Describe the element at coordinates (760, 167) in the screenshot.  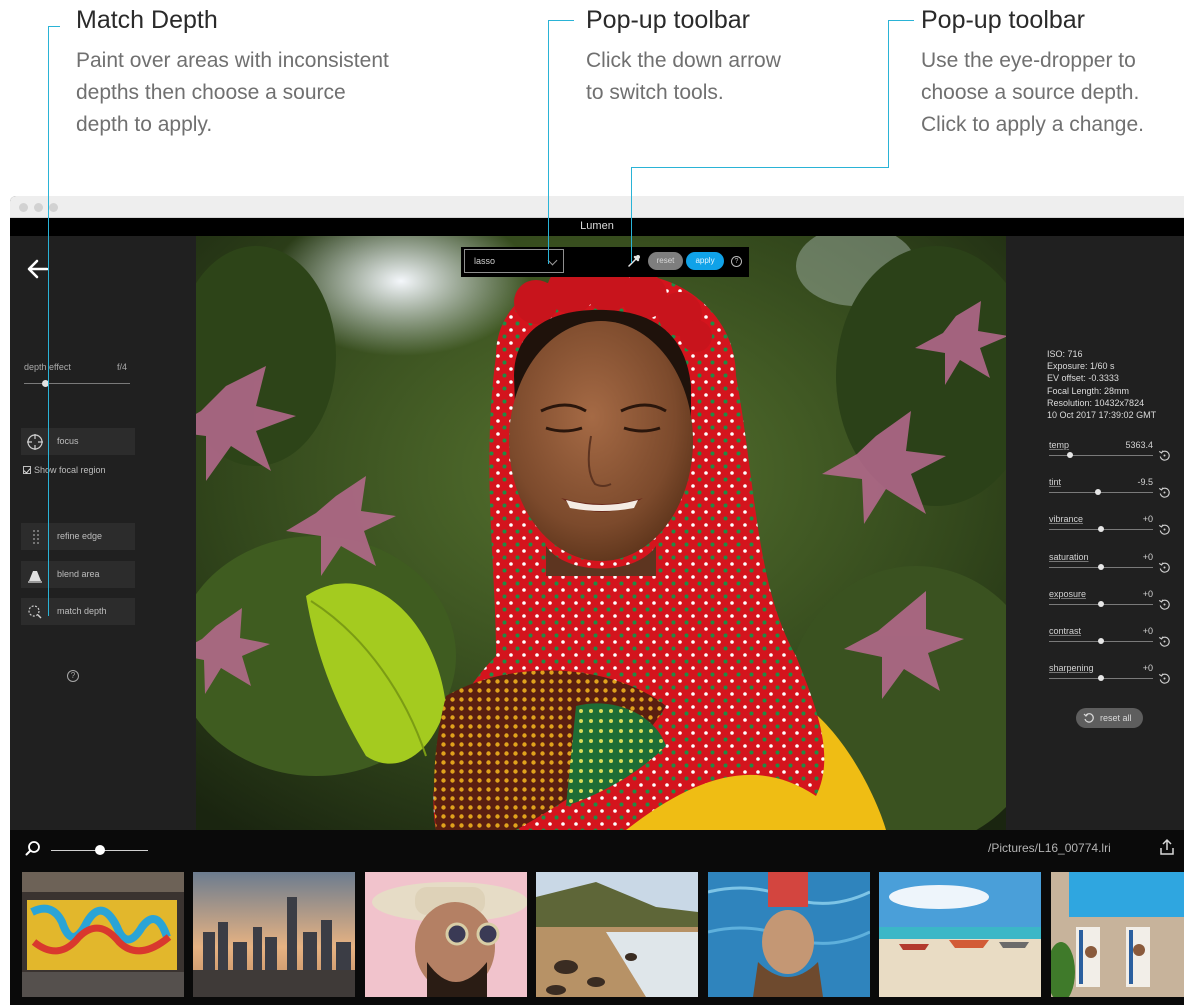
I see `leader-line-eyedropper-horizontal` at that location.